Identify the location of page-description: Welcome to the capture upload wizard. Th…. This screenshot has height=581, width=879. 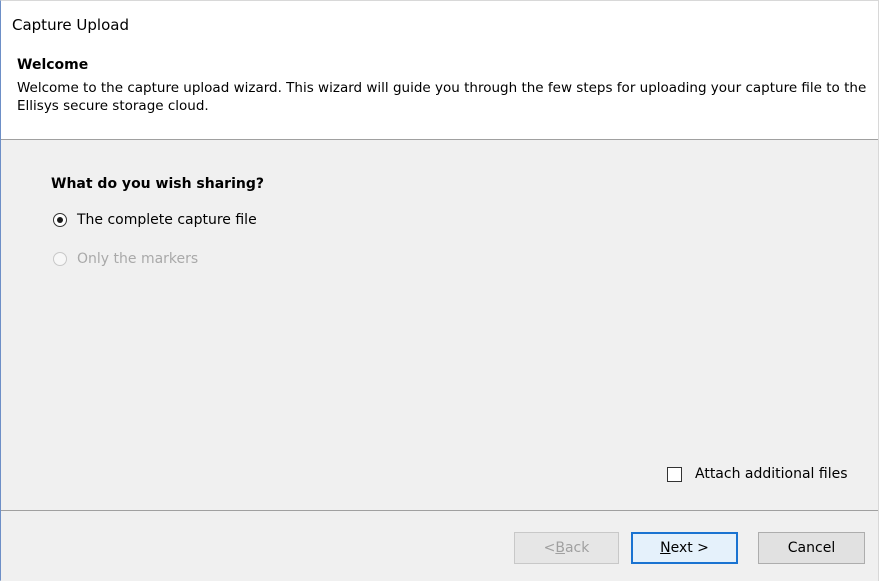
(442, 97).